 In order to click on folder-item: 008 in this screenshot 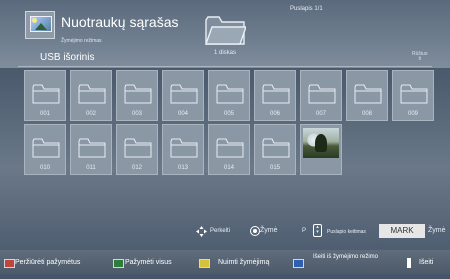, I will do `click(367, 95)`.